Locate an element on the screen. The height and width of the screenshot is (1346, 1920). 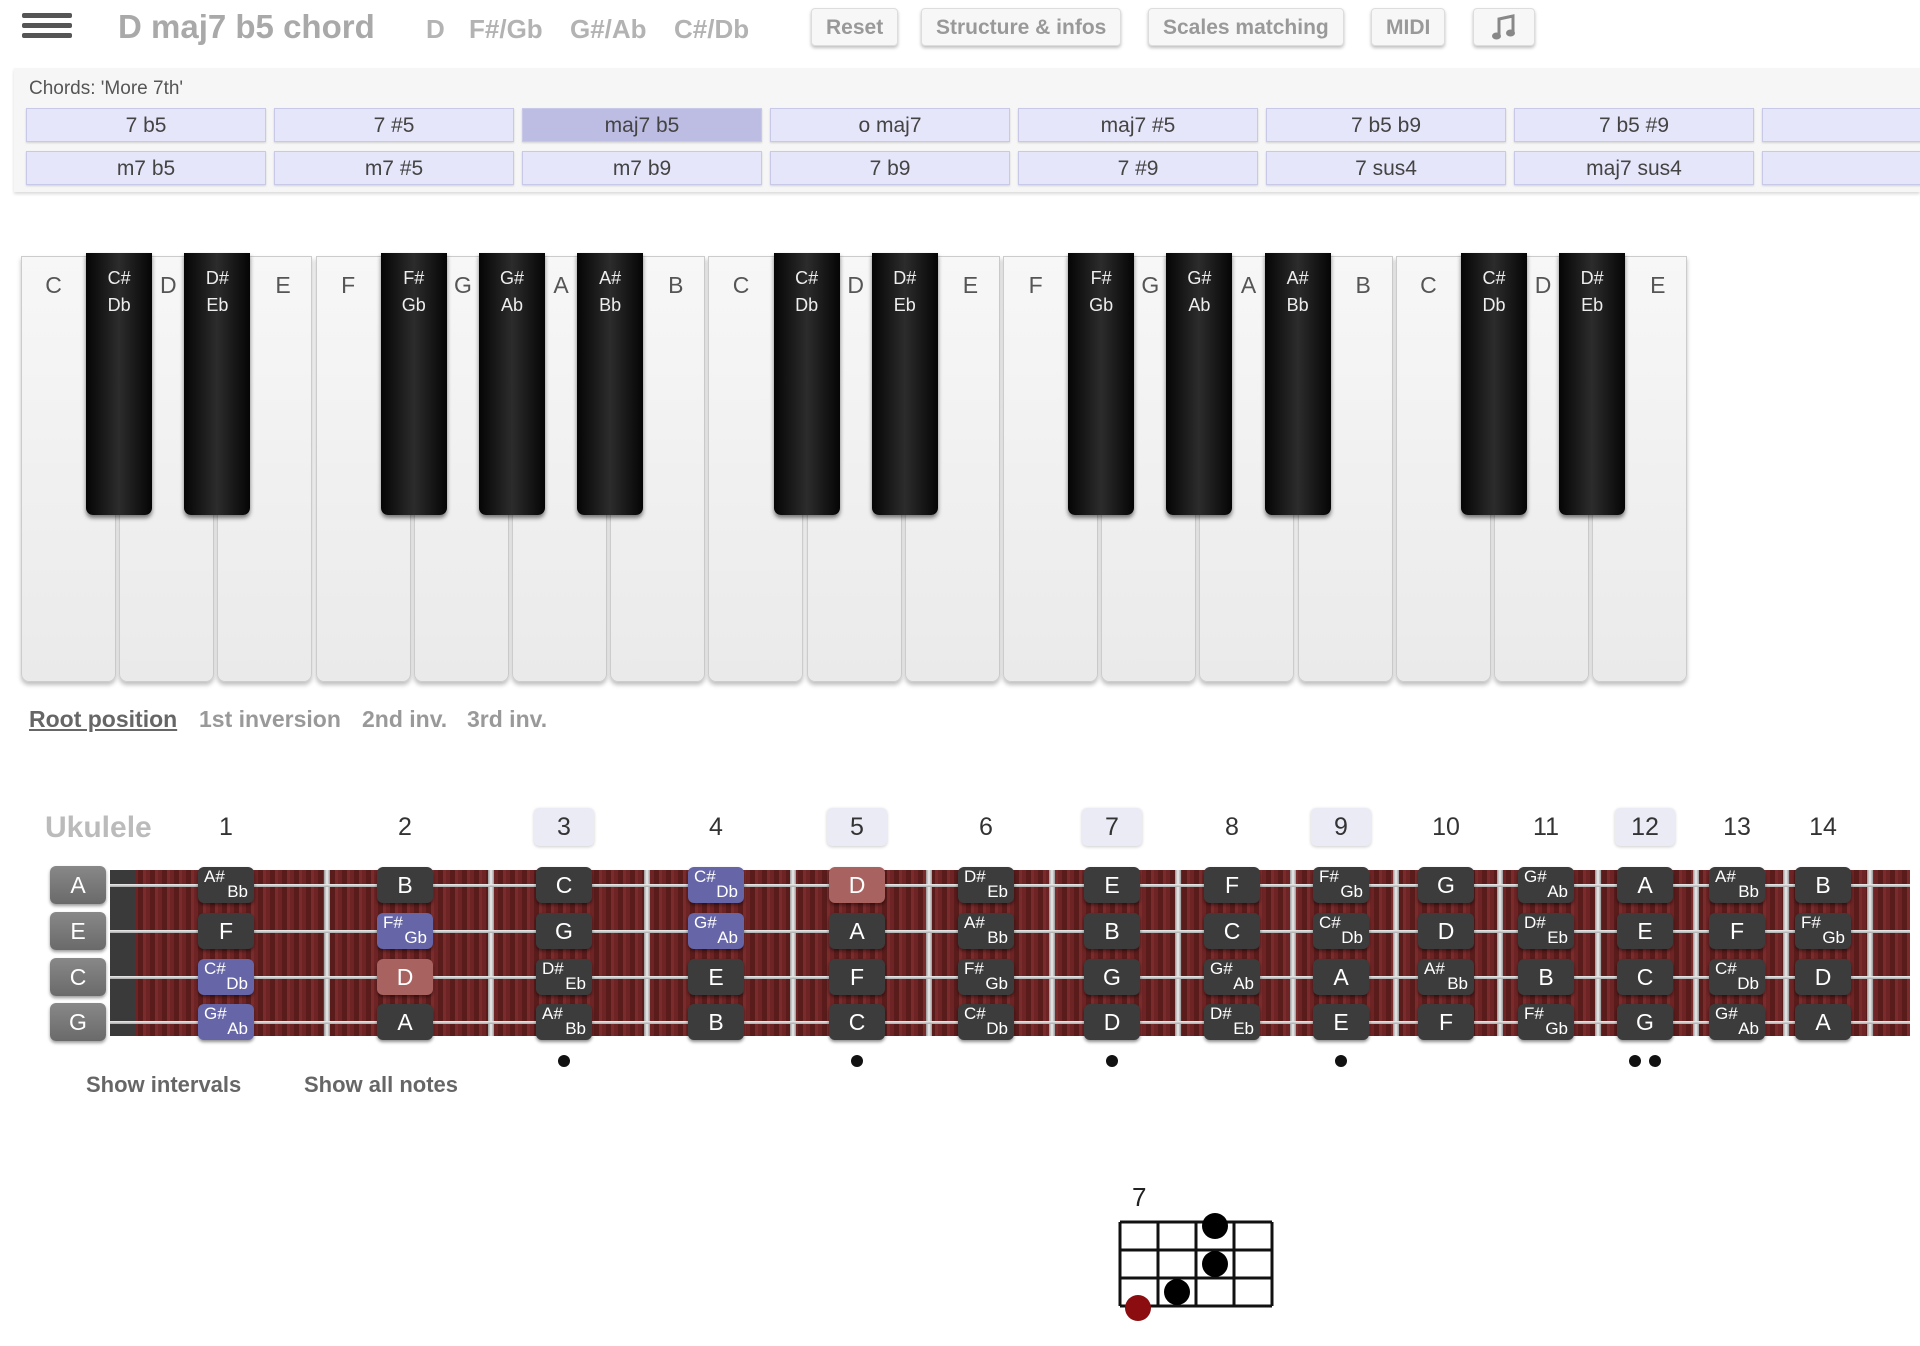
note-link-csharp-db: C#/Db is located at coordinates (711, 29).